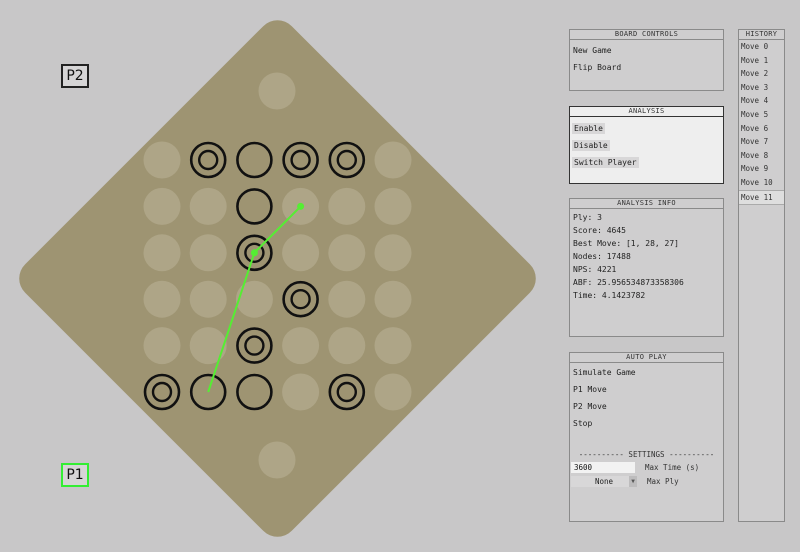  Describe the element at coordinates (761, 101) in the screenshot. I see `history-item: Move 4` at that location.